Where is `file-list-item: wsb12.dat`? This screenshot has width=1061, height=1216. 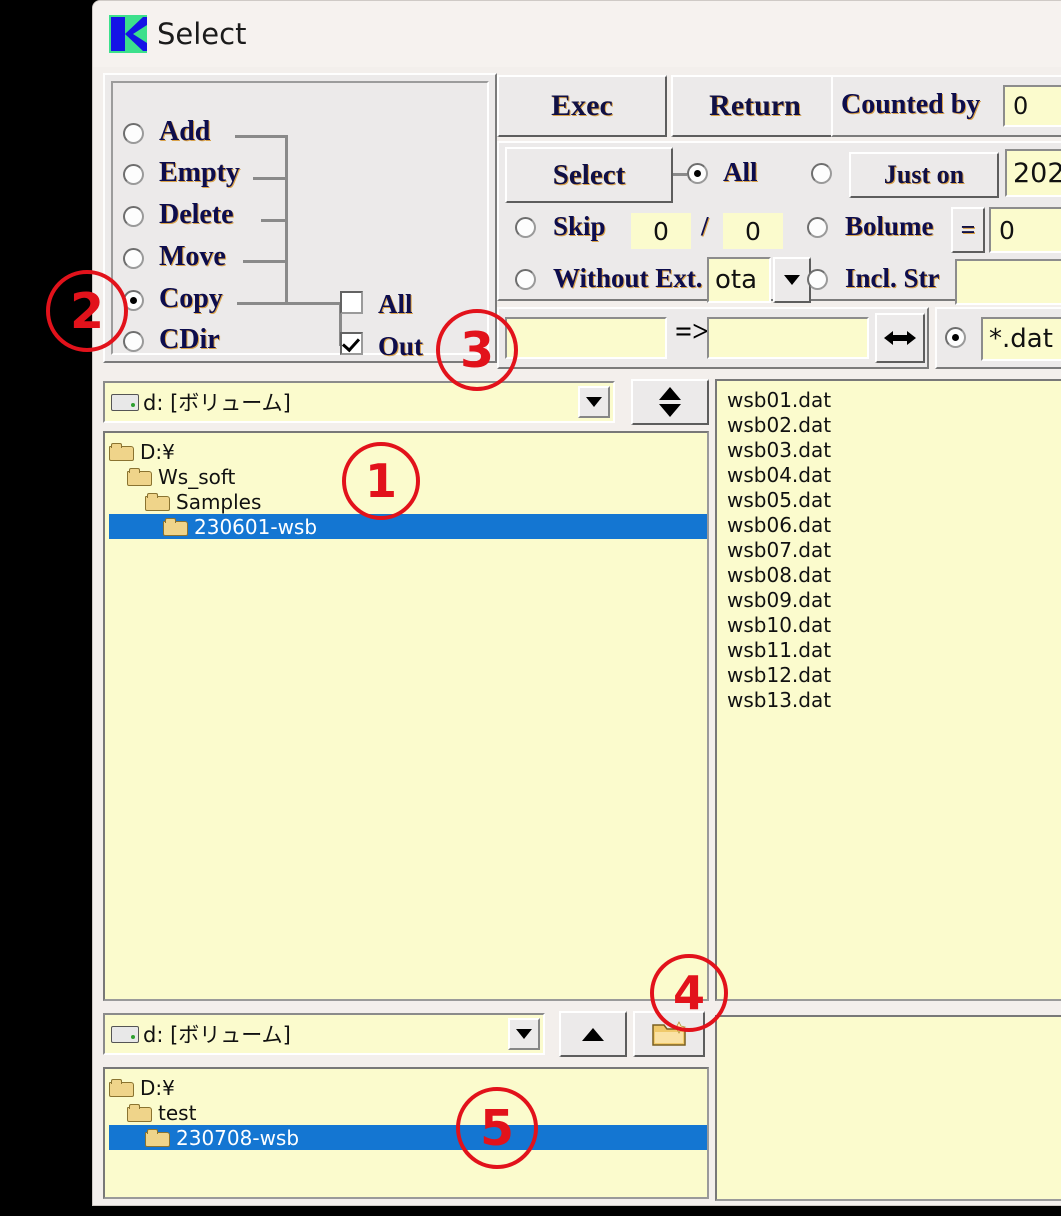
file-list-item: wsb12.dat is located at coordinates (892, 674).